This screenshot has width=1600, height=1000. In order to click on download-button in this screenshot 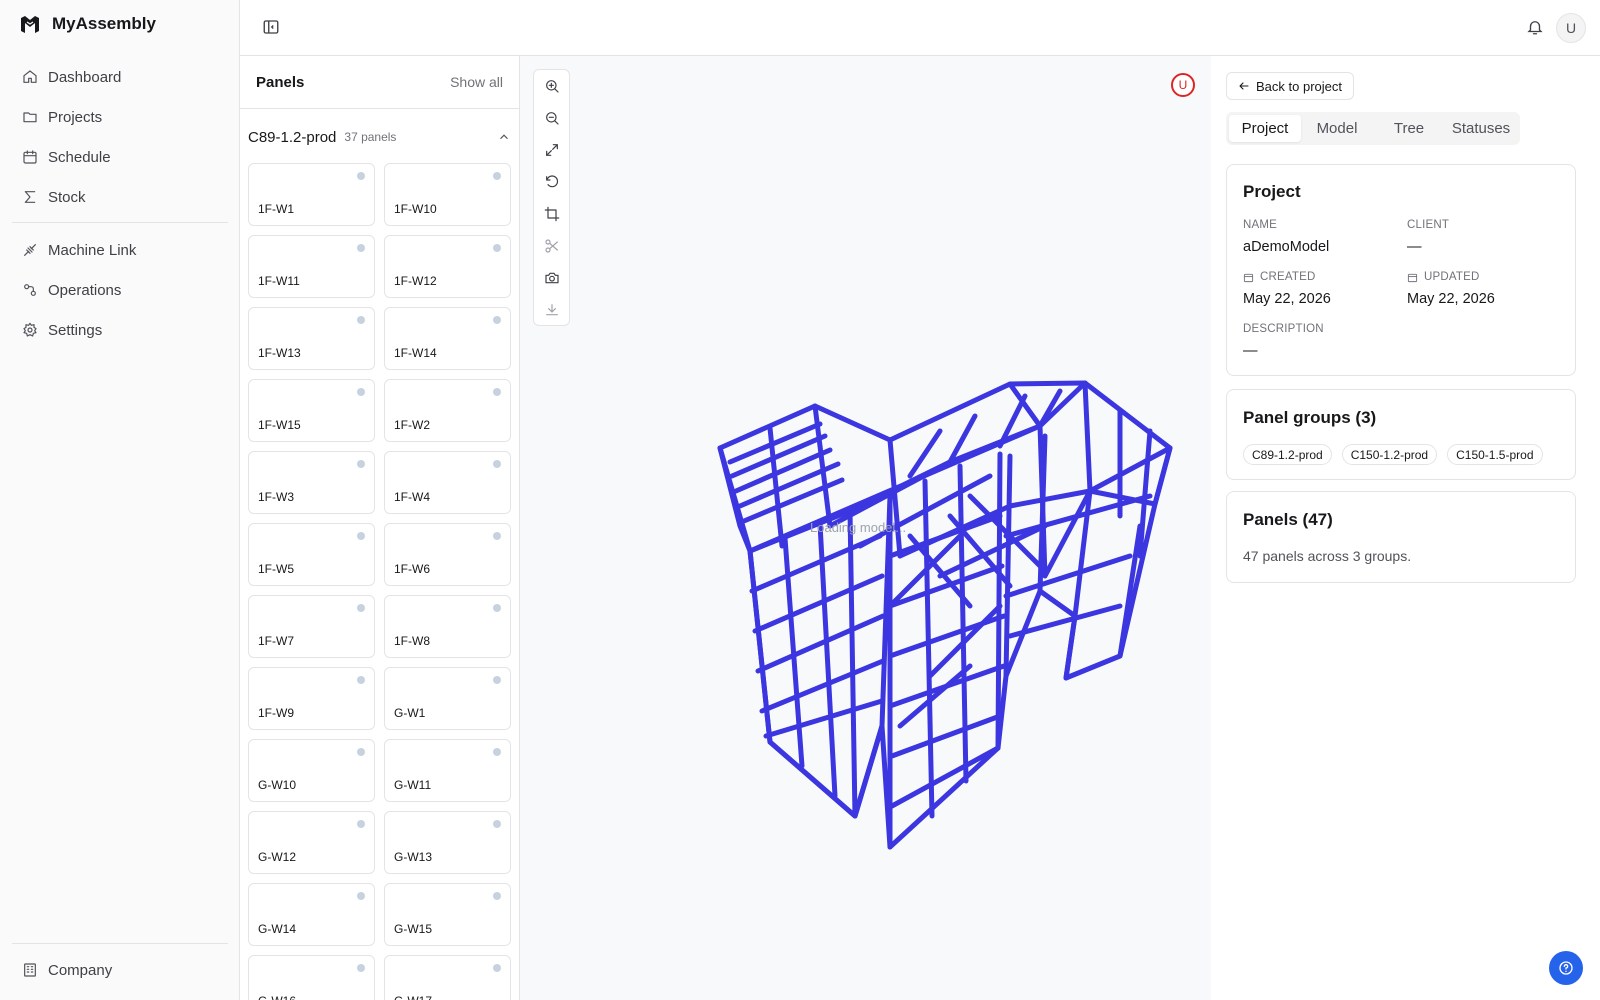, I will do `click(551, 310)`.